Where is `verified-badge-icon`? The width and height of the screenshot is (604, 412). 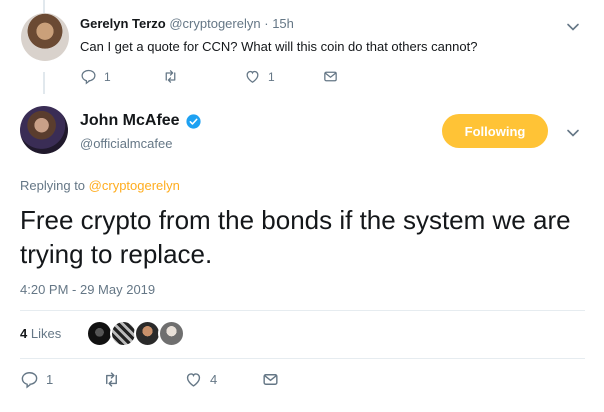 verified-badge-icon is located at coordinates (193, 121).